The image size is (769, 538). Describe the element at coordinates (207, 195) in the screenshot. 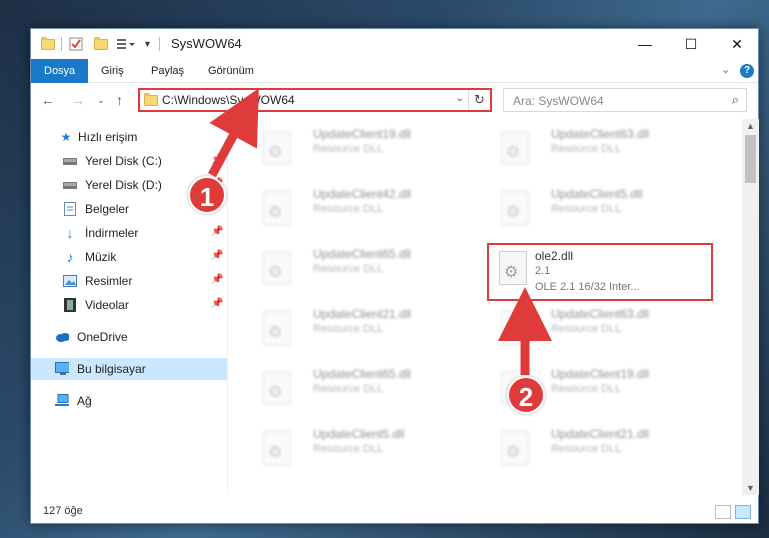

I see `step-1-marker: 1` at that location.